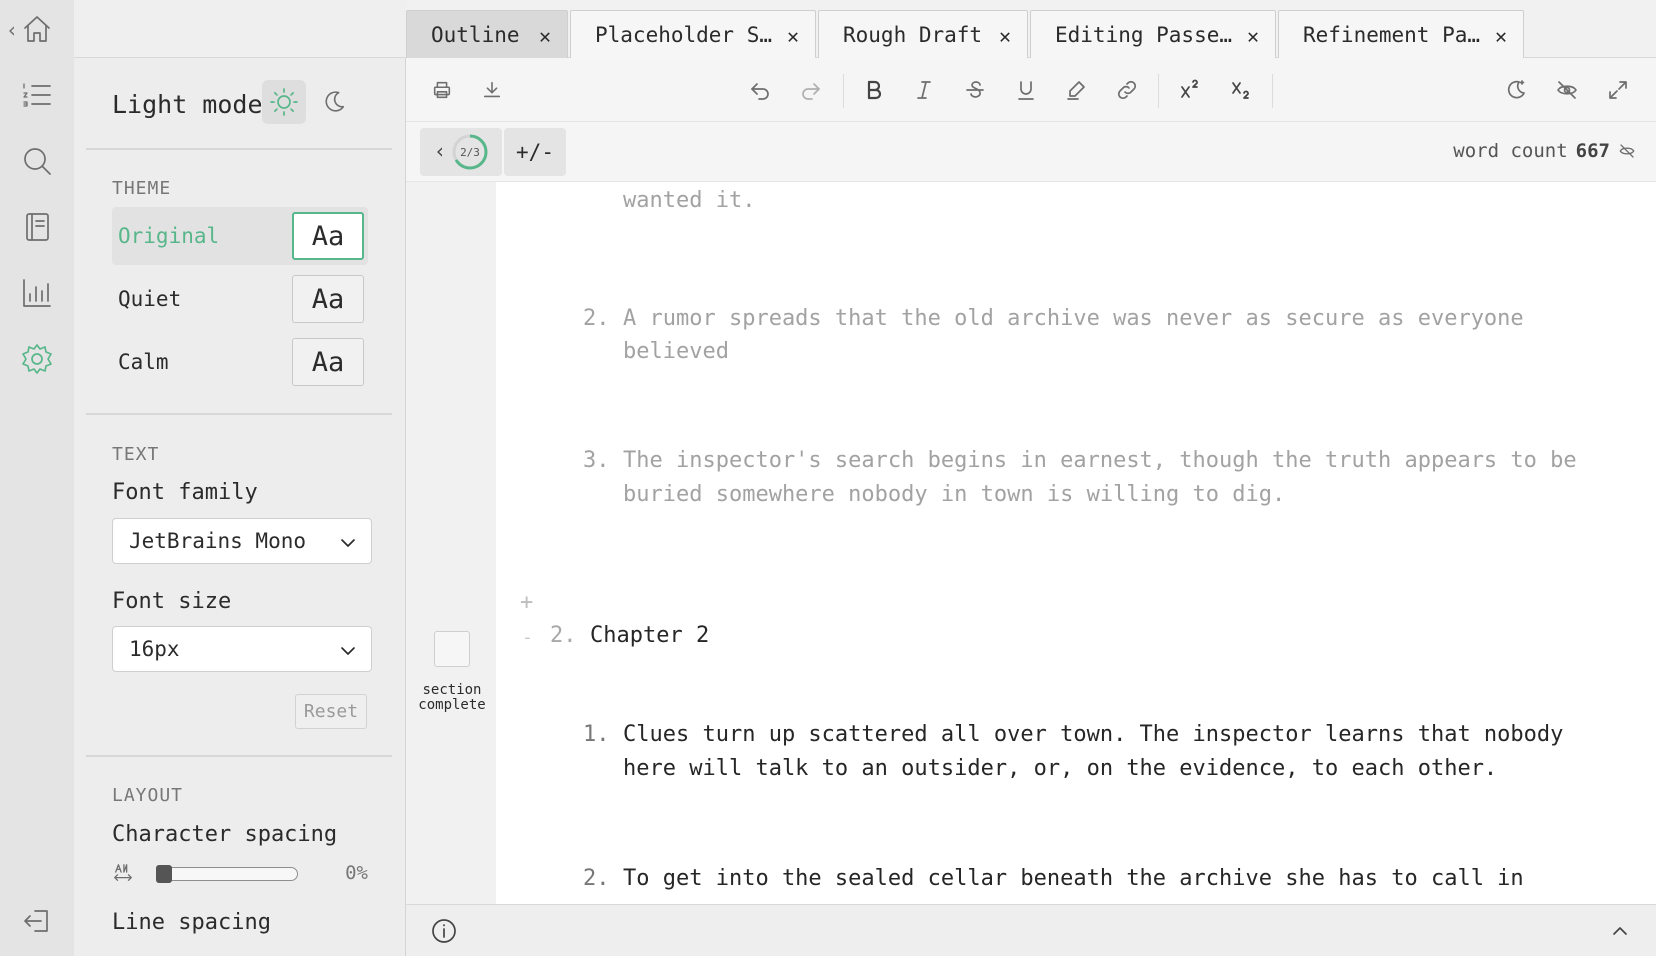 This screenshot has width=1656, height=956. What do you see at coordinates (136, 454) in the screenshot?
I see `text-section-title: TEXT` at bounding box center [136, 454].